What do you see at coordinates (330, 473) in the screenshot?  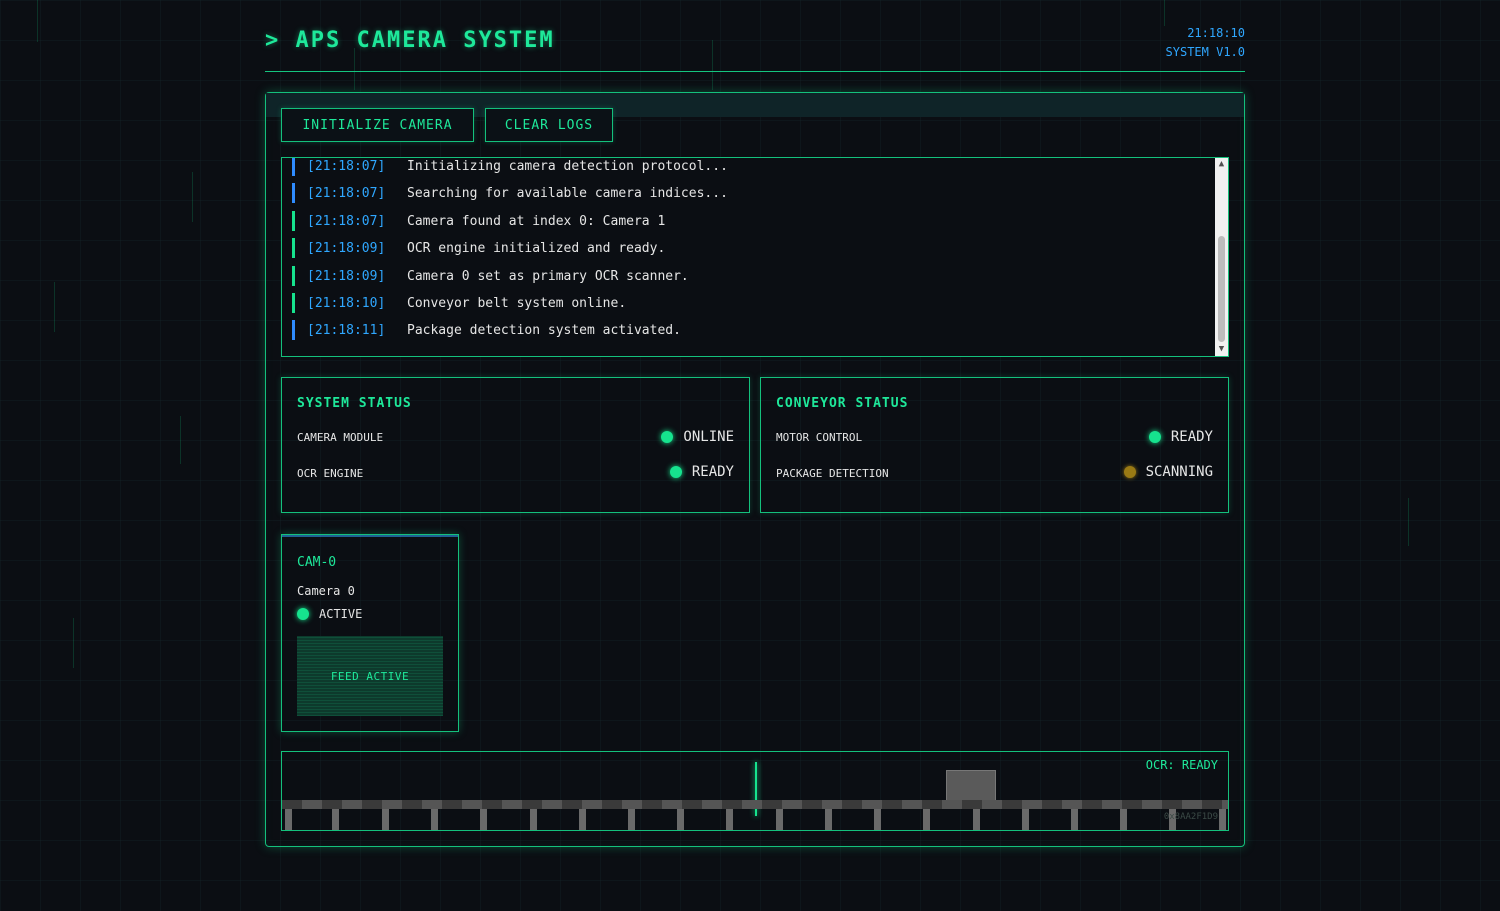 I see `status-label: OCR ENGINE` at bounding box center [330, 473].